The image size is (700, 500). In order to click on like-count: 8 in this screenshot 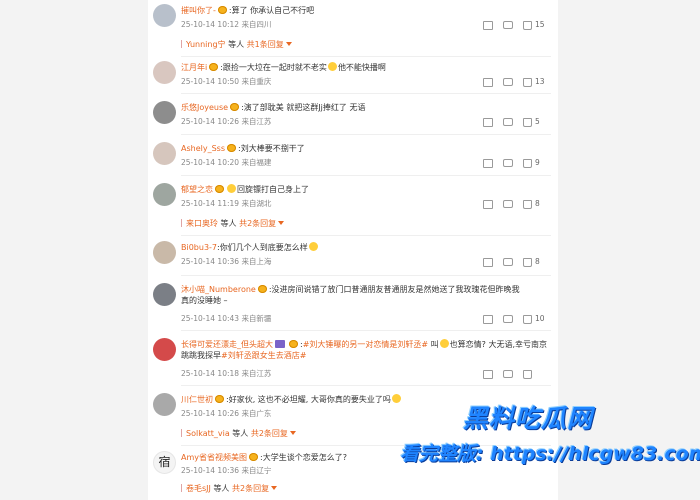, I will do `click(537, 261)`.